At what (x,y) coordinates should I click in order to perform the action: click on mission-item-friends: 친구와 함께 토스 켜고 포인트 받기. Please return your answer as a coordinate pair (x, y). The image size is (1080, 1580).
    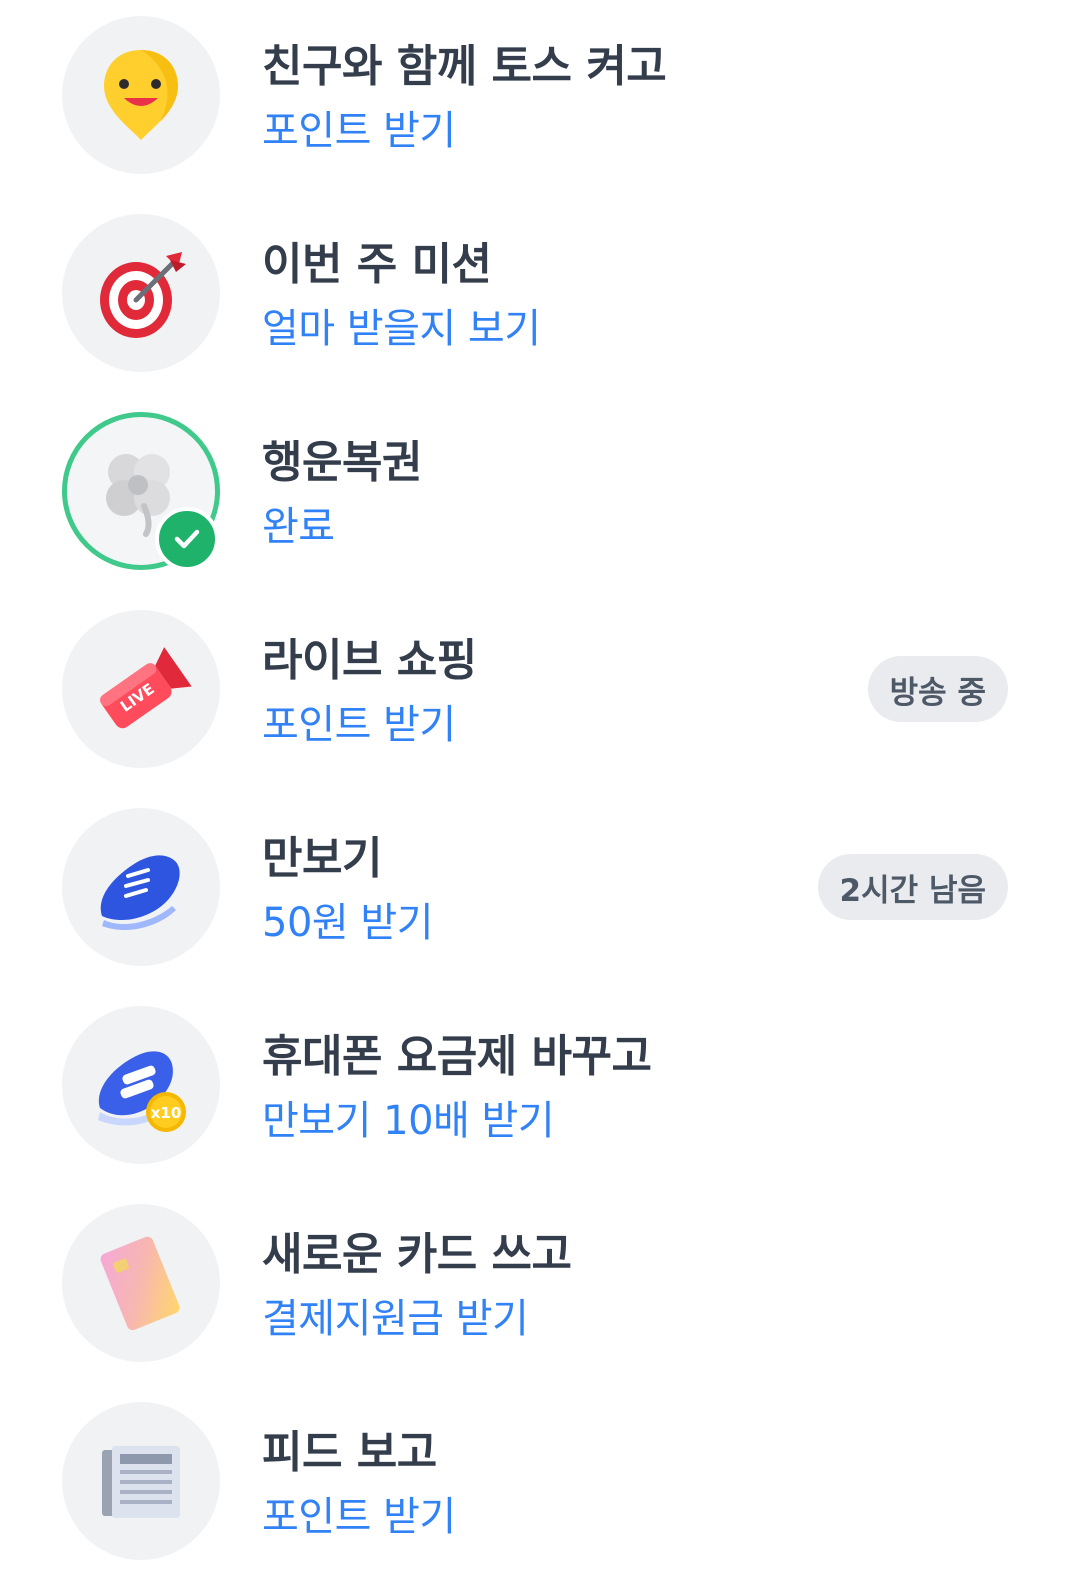
    Looking at the image, I should click on (540, 99).